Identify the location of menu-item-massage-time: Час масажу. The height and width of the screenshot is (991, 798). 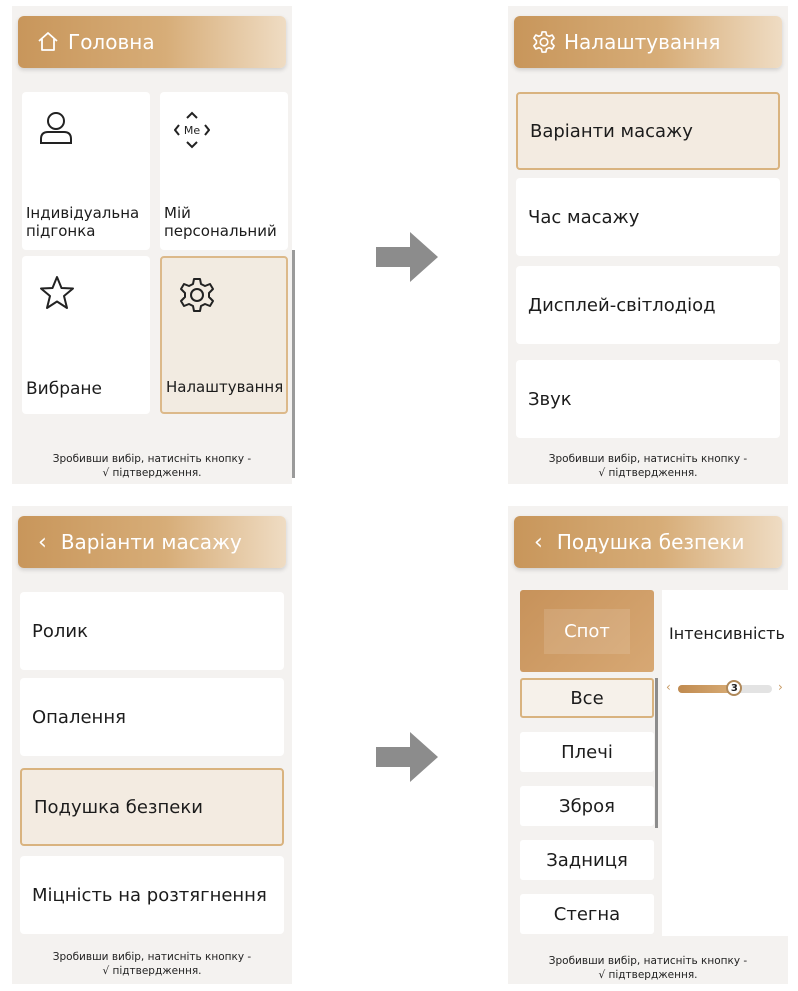
(648, 217).